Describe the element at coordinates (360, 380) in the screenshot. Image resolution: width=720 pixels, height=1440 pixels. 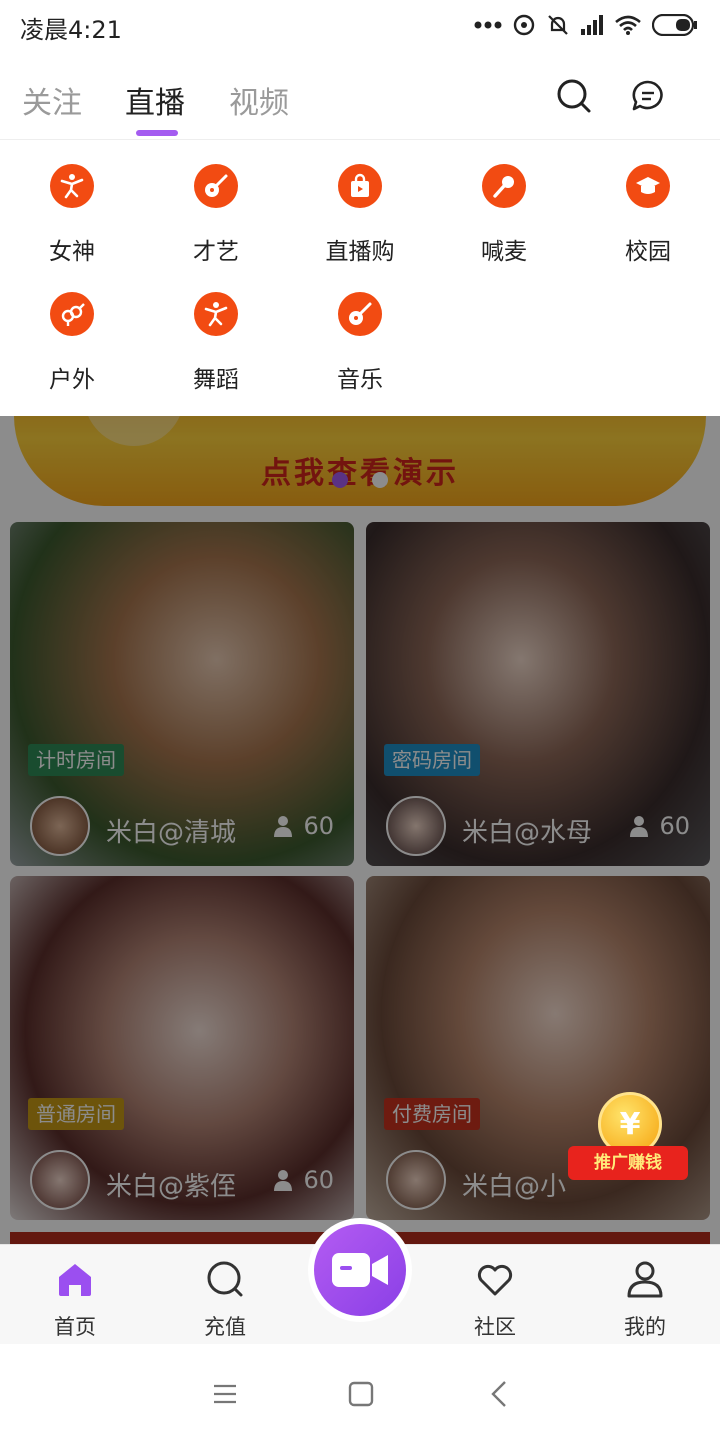
I see `category-label: 音乐` at that location.